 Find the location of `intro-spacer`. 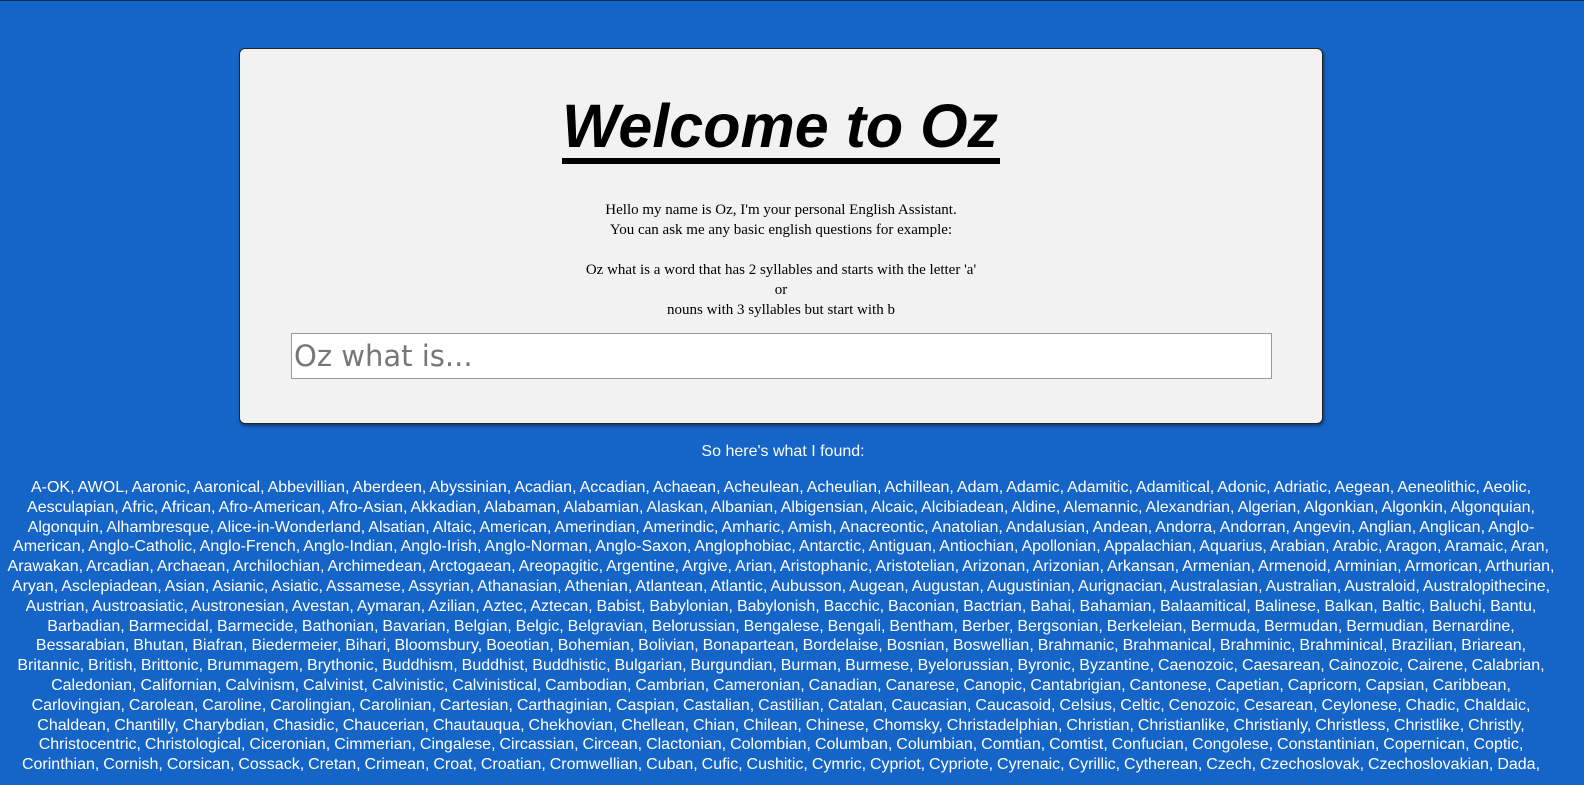

intro-spacer is located at coordinates (781, 250).